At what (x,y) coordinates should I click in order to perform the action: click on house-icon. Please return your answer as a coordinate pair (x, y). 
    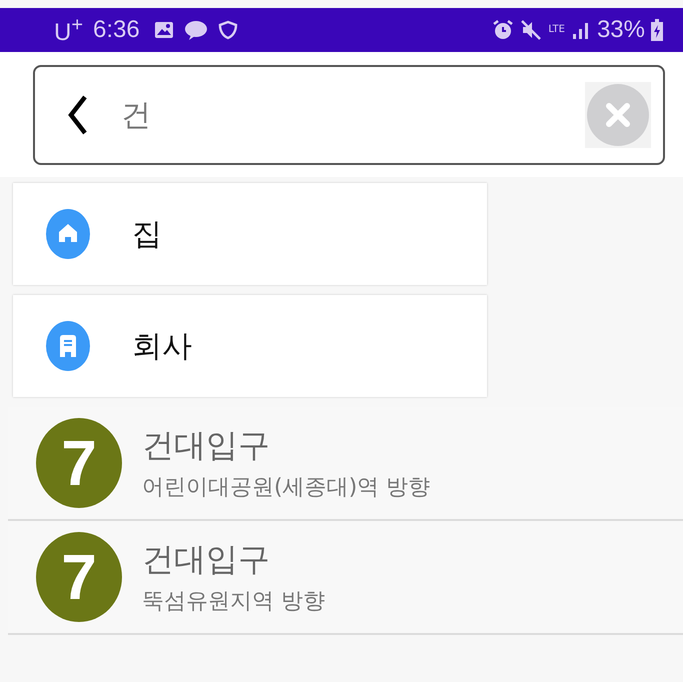
    Looking at the image, I should click on (68, 234).